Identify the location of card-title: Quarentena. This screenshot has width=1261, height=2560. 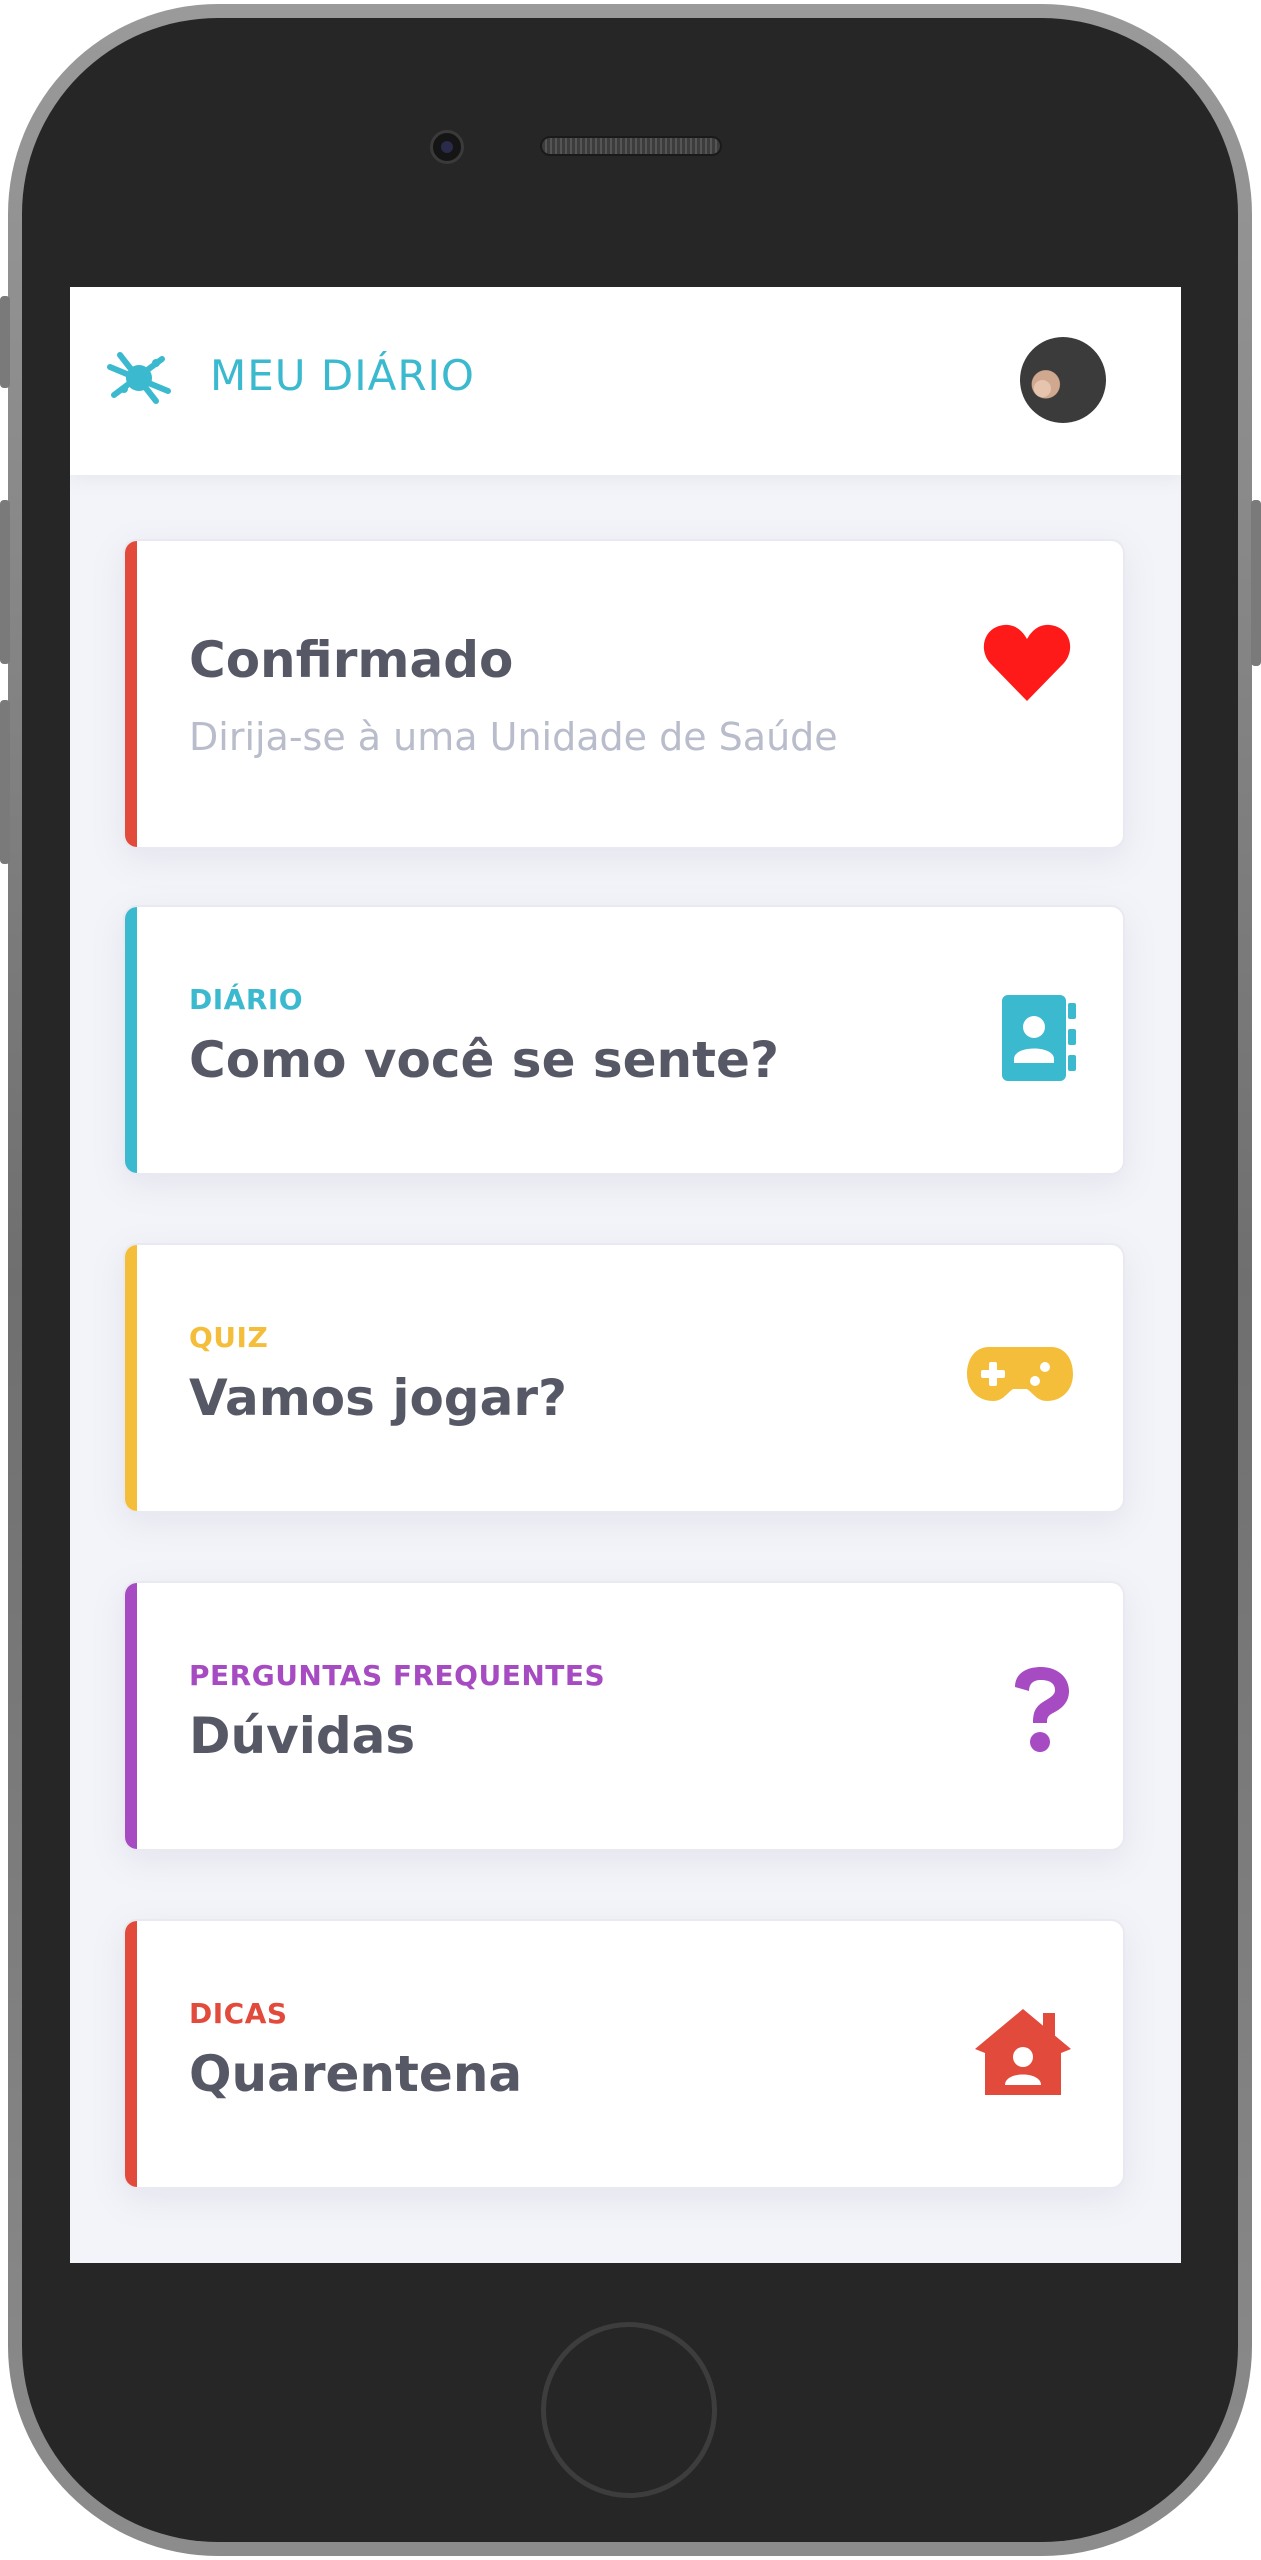
(356, 2074).